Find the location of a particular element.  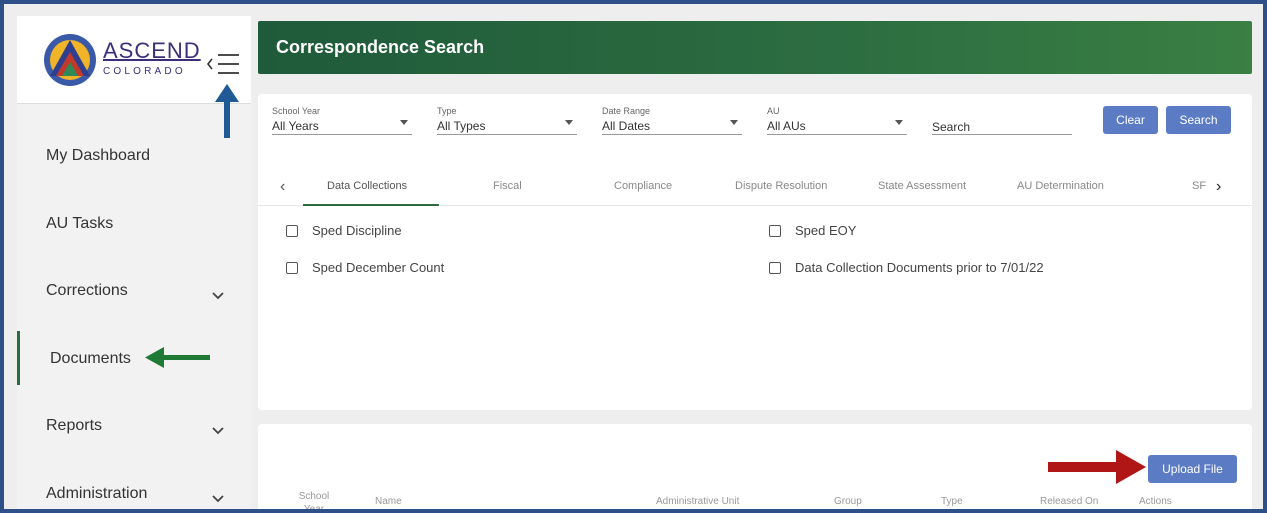

page-title: Correspondence Search is located at coordinates (380, 47).